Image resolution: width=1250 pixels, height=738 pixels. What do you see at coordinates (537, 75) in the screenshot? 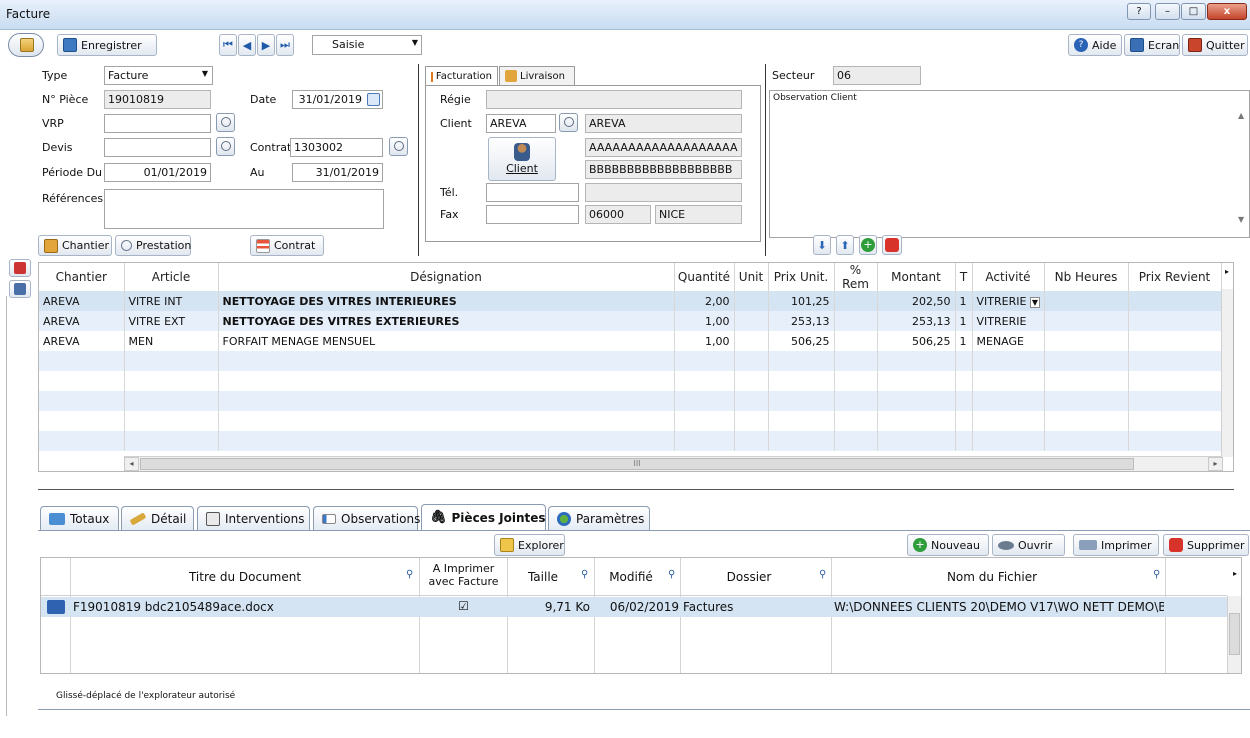
I see `tab-livraison: Livraison` at bounding box center [537, 75].